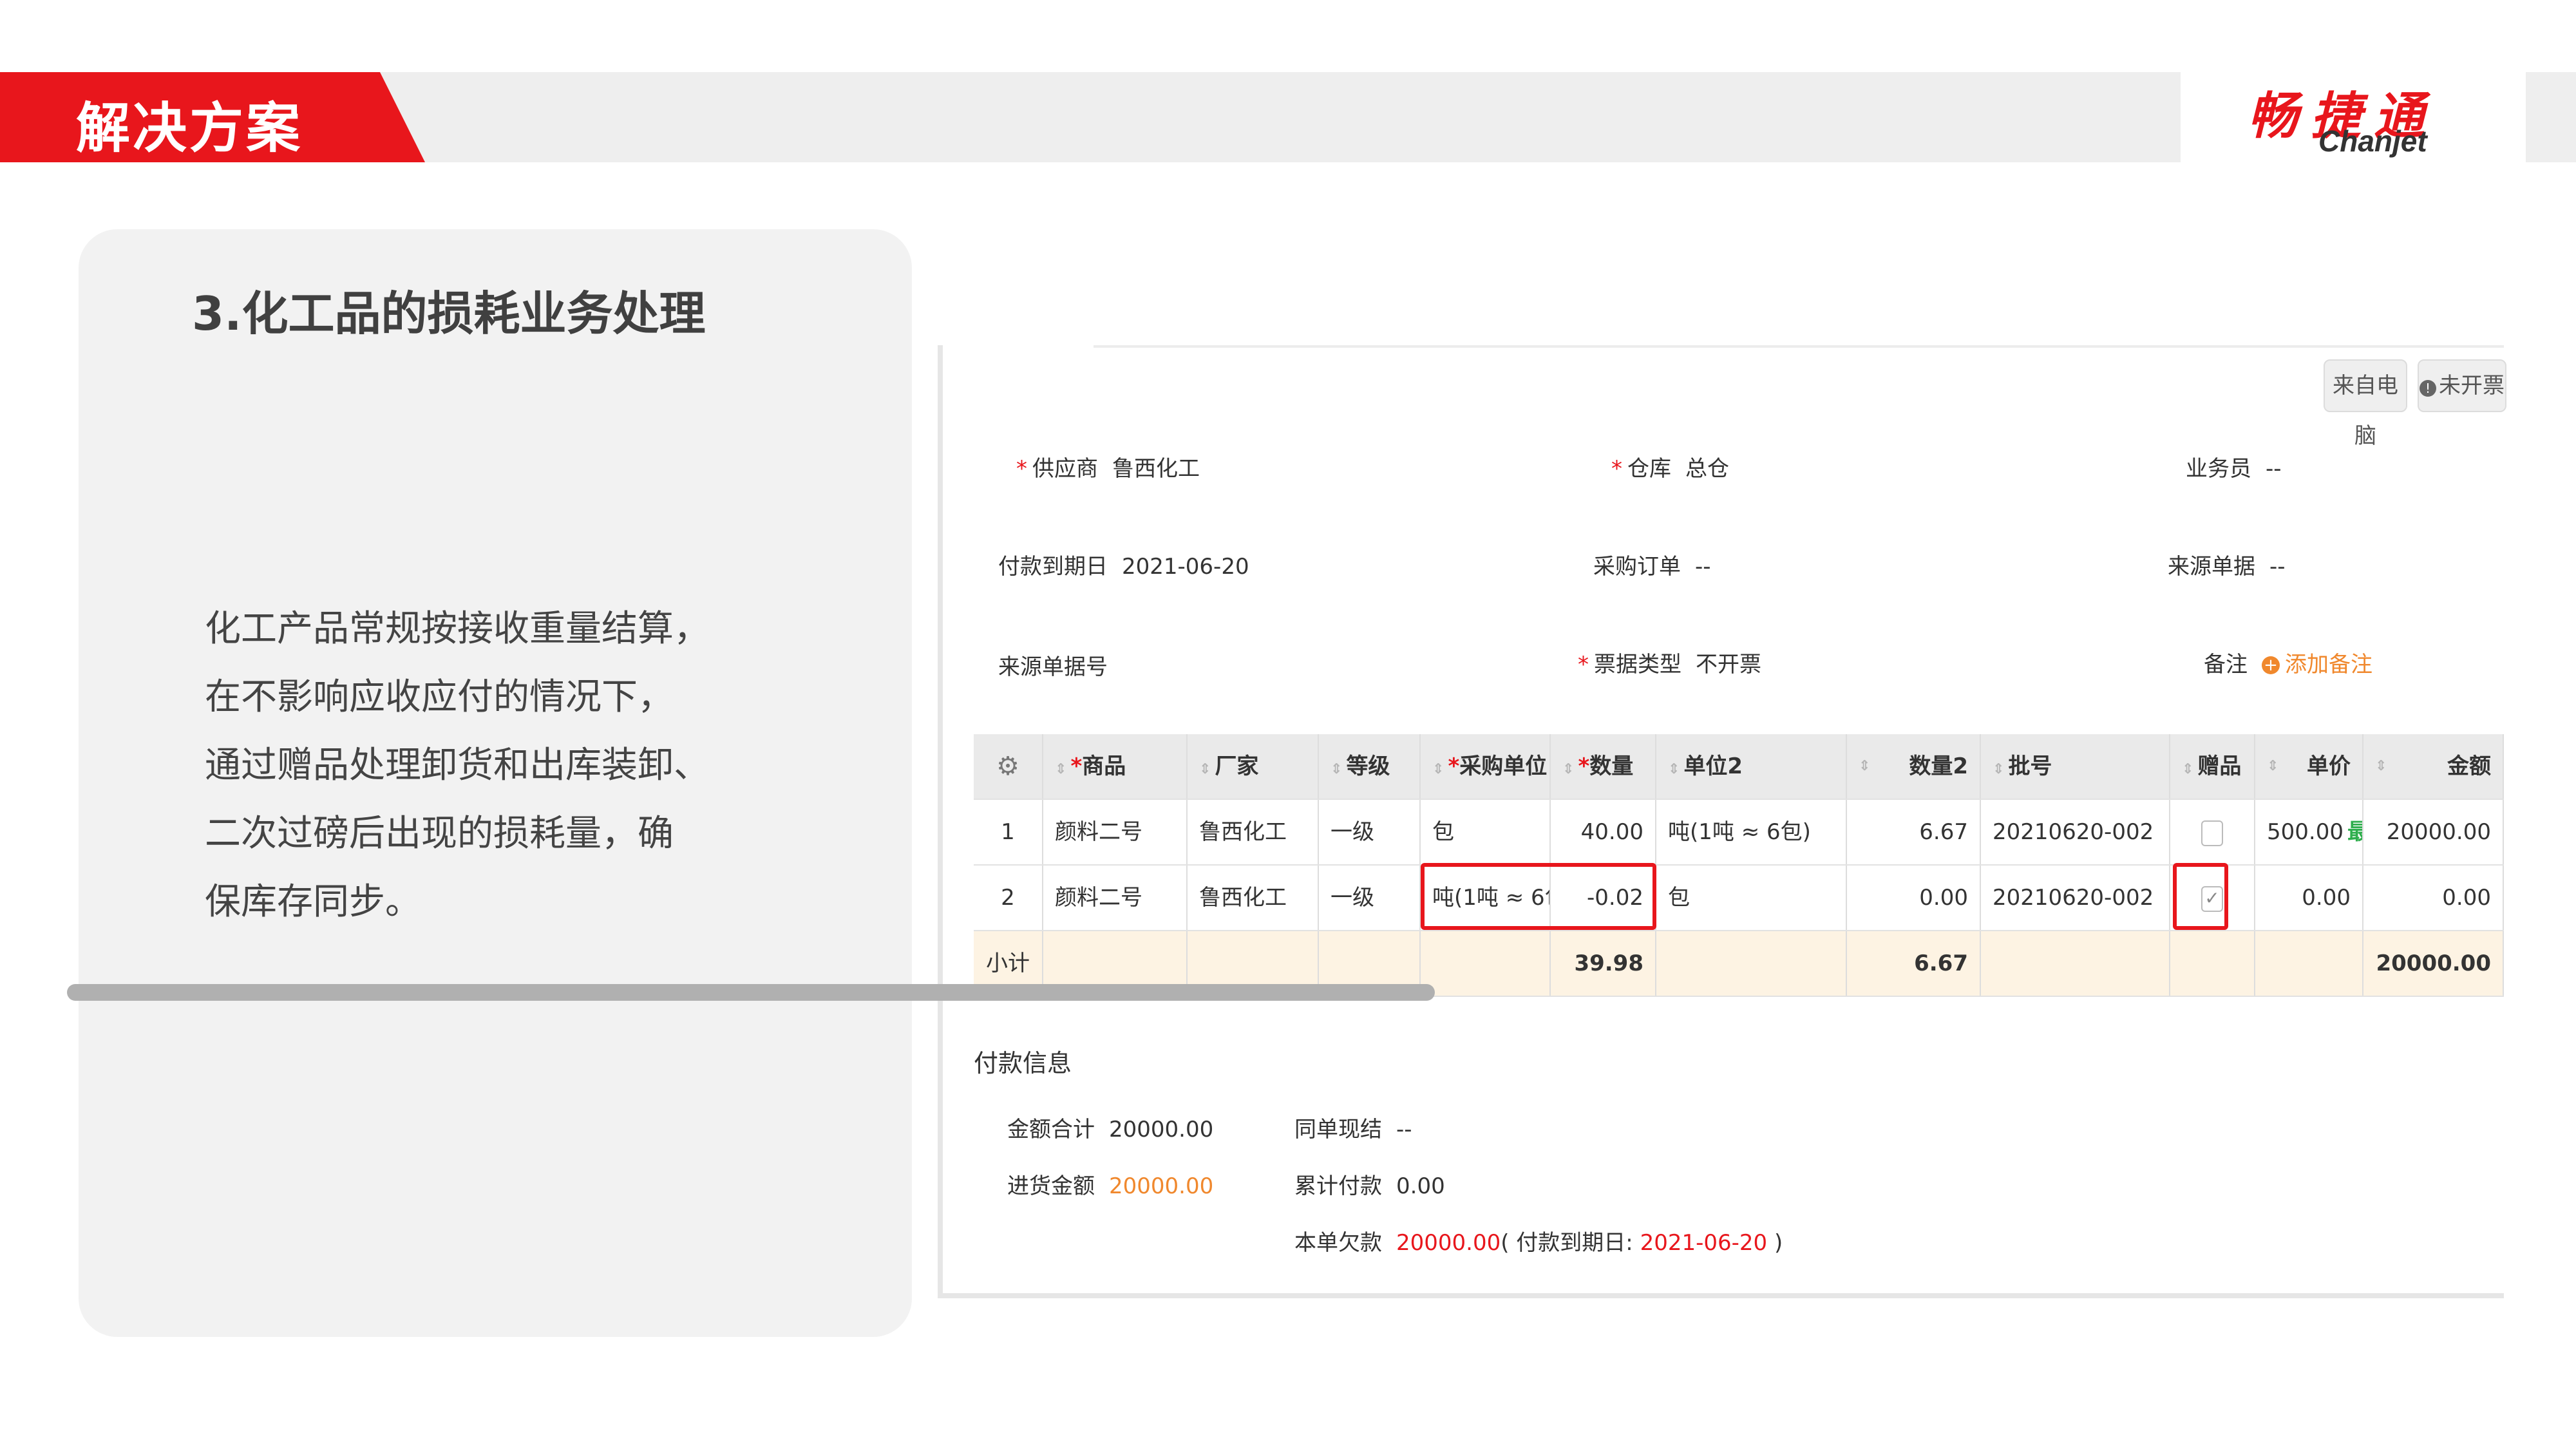 The width and height of the screenshot is (2576, 1449). I want to click on description-line: 在不影响应收应付的情况下，, so click(439, 697).